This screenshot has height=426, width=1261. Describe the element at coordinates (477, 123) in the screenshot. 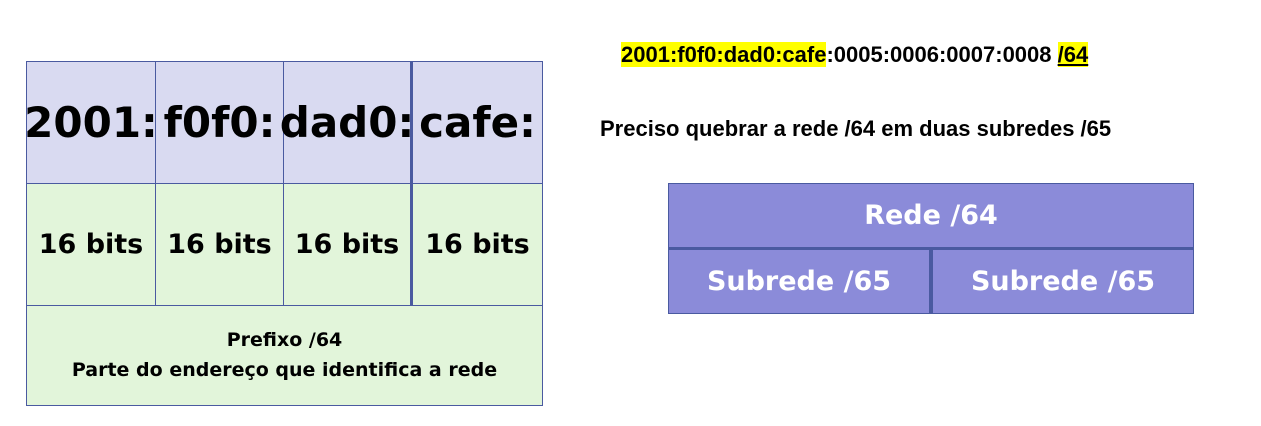

I see `hex-group-cell: cafe:` at that location.